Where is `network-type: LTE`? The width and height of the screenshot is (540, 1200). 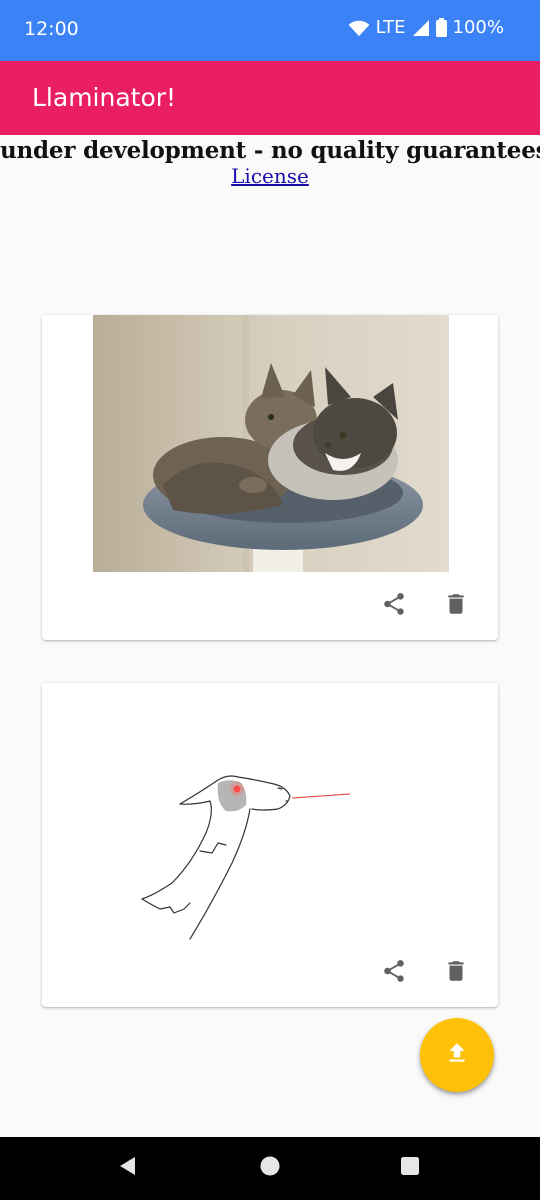 network-type: LTE is located at coordinates (390, 27).